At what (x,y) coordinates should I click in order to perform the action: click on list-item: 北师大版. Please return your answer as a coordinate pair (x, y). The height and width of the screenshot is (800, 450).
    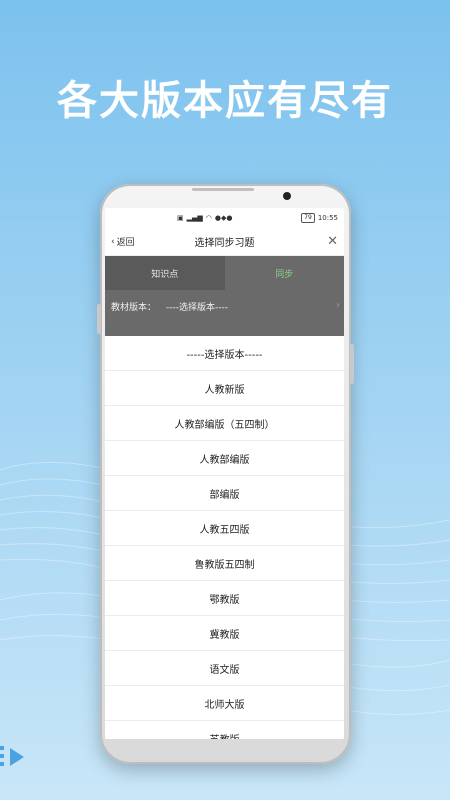
    Looking at the image, I should click on (224, 703).